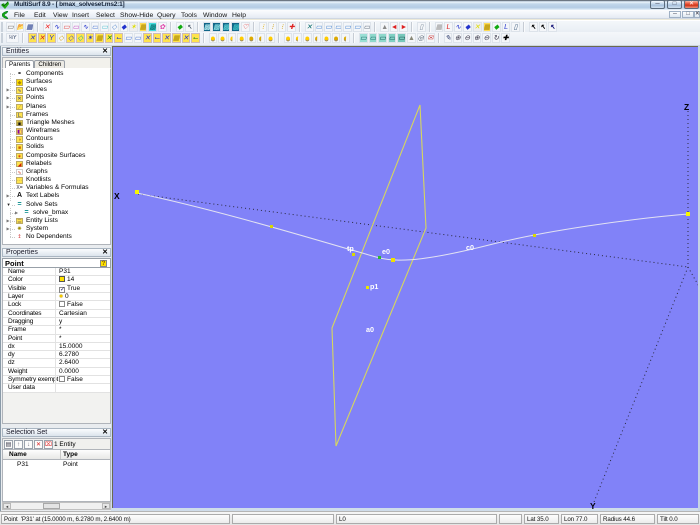 Image resolution: width=700 pixels, height=525 pixels. I want to click on svg-text: p1, so click(374, 286).